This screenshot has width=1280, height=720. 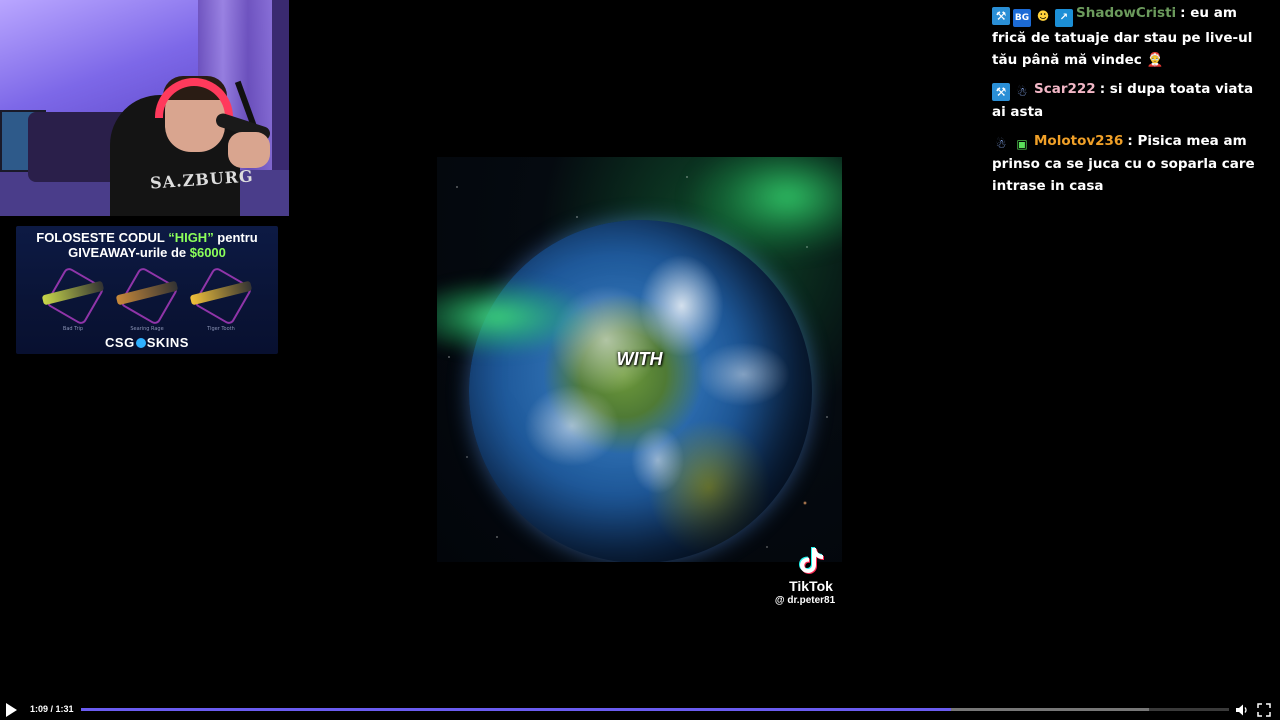 I want to click on streamer-hand, so click(x=249, y=150).